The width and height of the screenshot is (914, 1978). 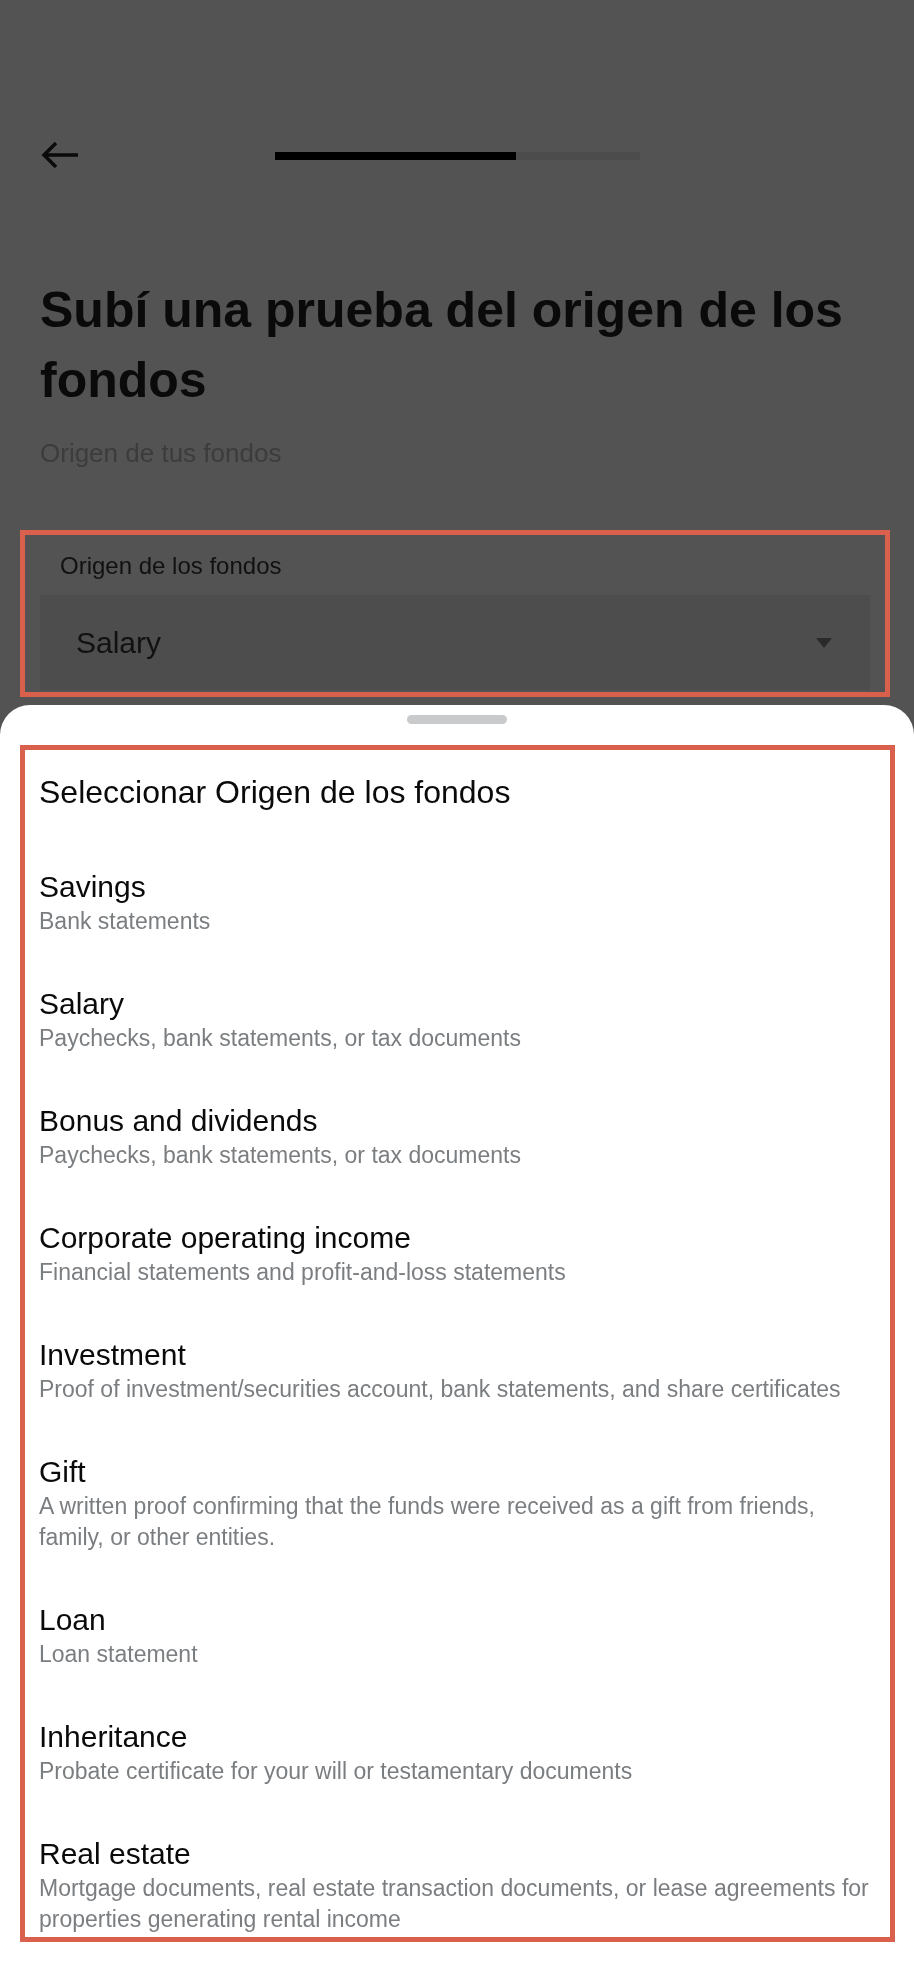 I want to click on option-title: Bonus and dividends, so click(x=457, y=1121).